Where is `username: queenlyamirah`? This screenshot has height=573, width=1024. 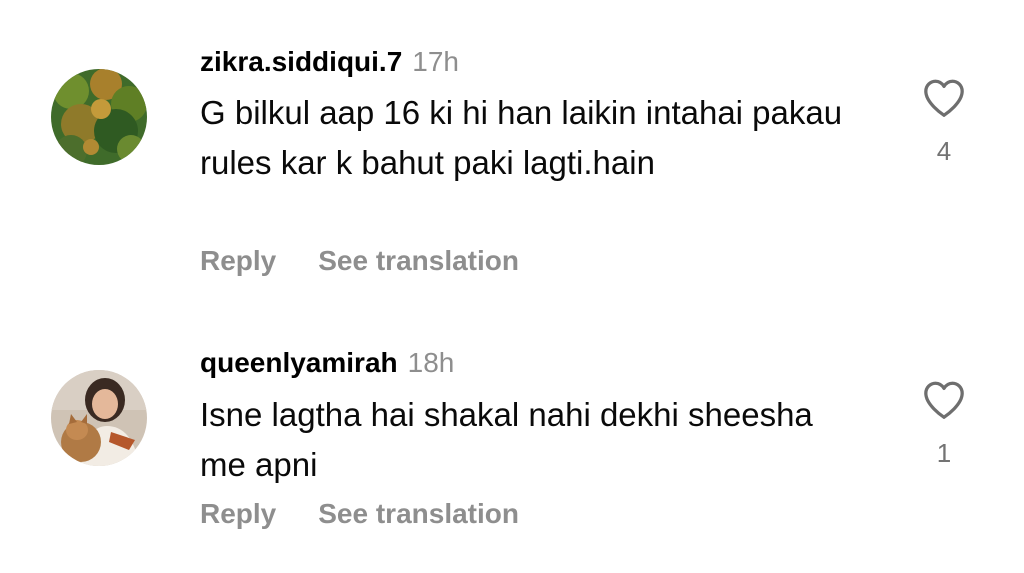 username: queenlyamirah is located at coordinates (299, 362).